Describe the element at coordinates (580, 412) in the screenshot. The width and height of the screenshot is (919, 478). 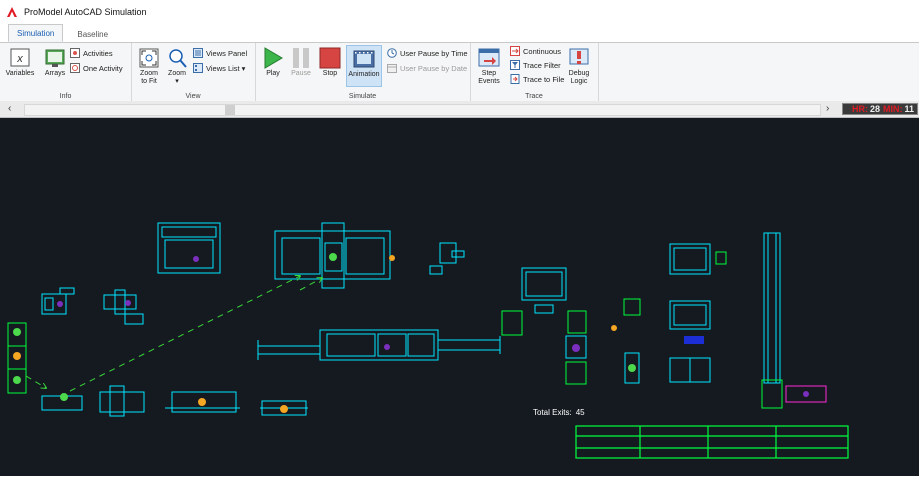
I see `total-exits-value: 45` at that location.